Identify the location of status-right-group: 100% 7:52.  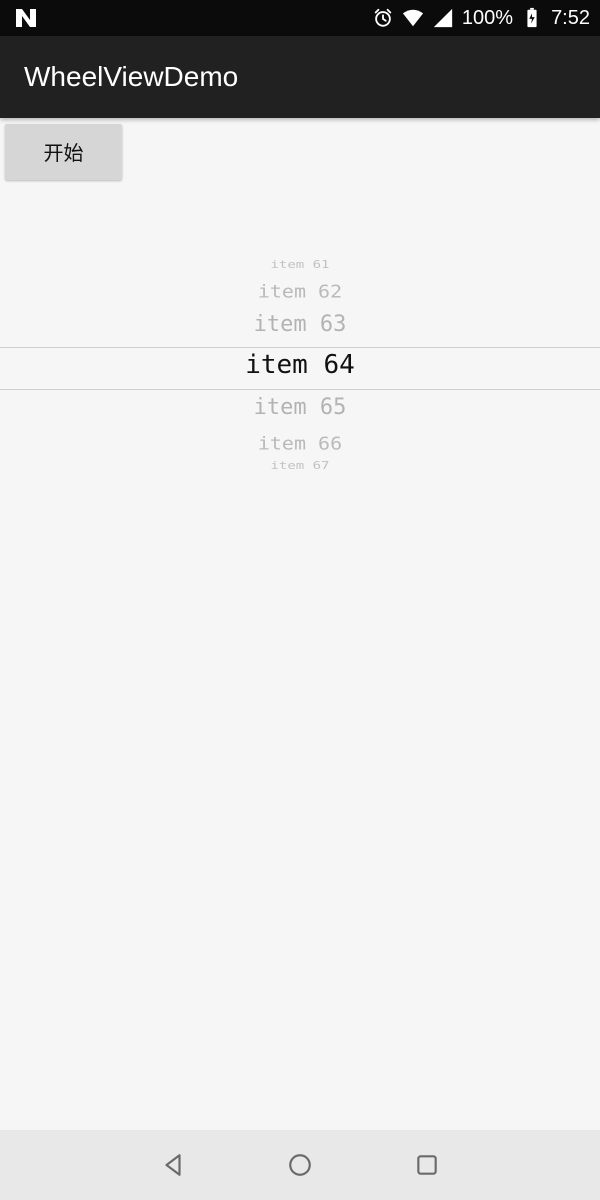
(481, 18).